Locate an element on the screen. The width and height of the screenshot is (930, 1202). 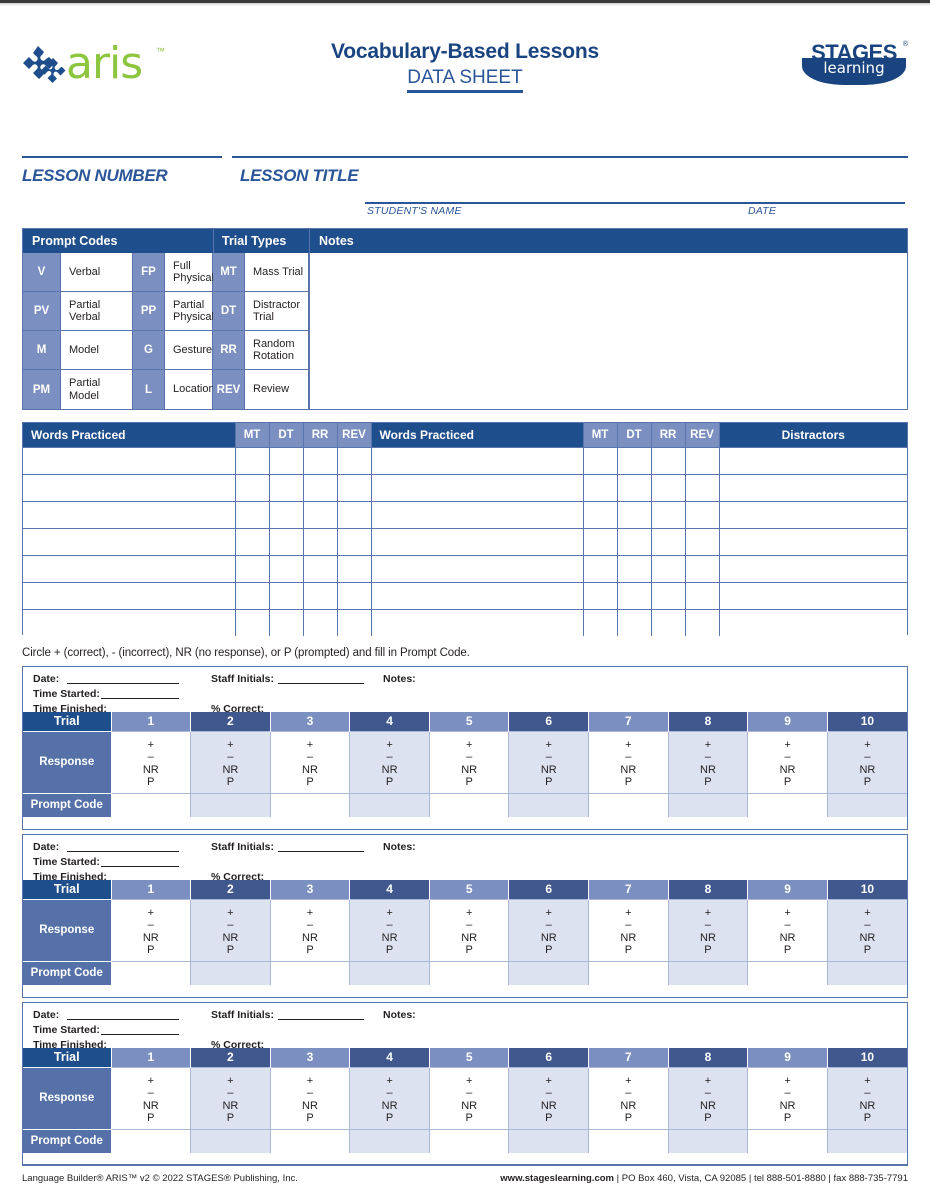
footer-website: www.stageslearning.com is located at coordinates (557, 1178).